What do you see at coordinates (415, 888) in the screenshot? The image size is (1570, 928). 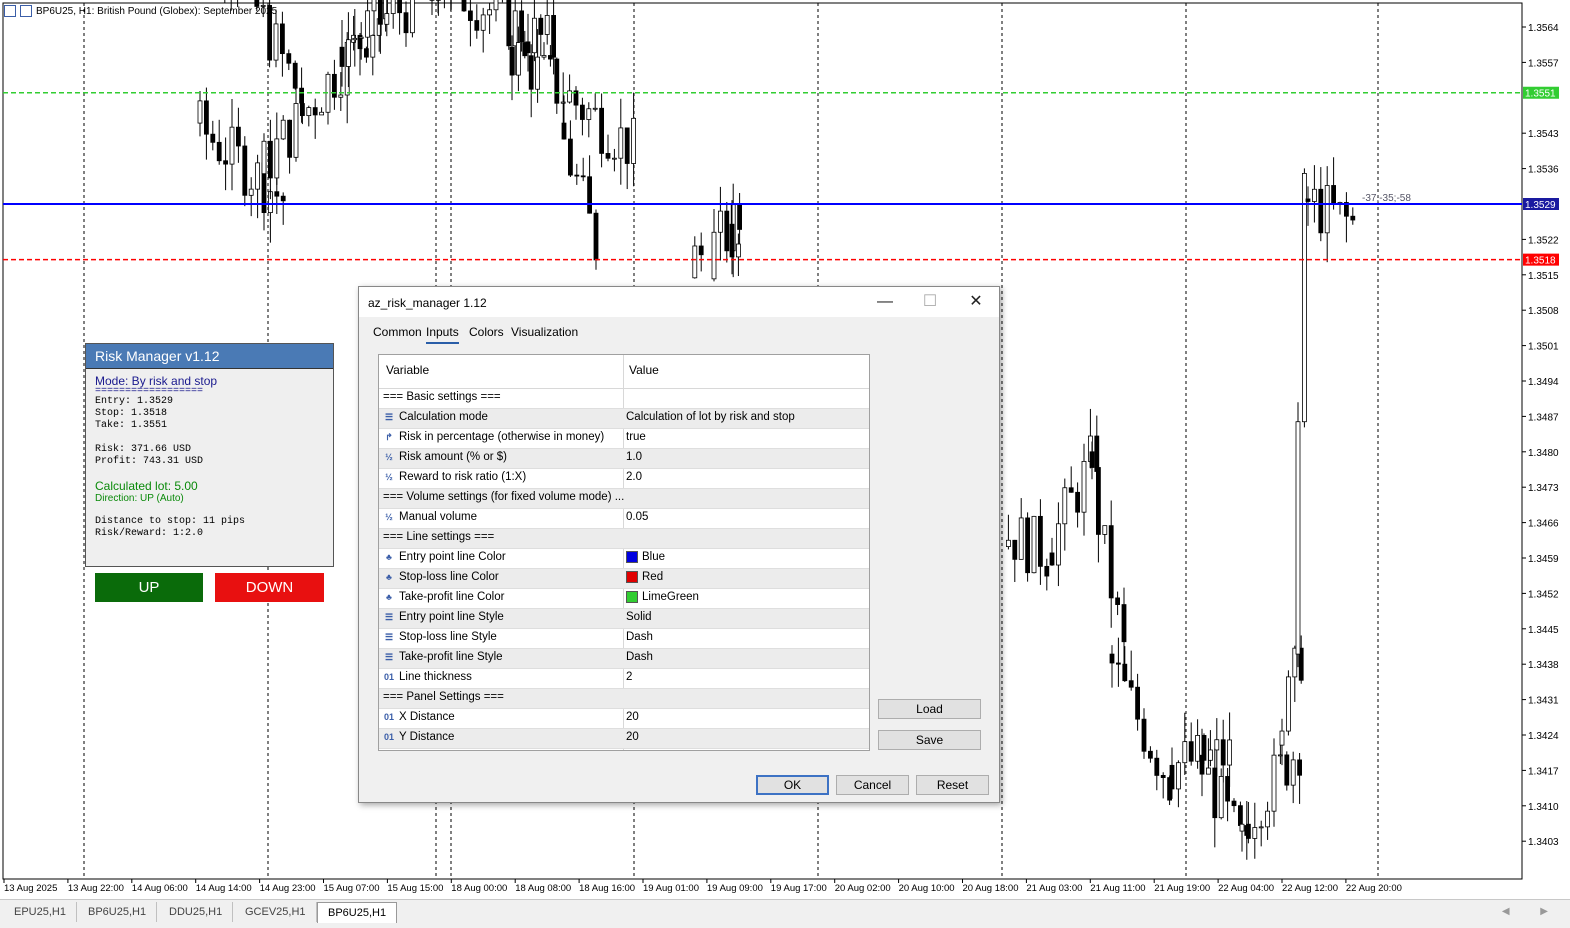 I see `time-tick-label: 15 Aug 15:00` at bounding box center [415, 888].